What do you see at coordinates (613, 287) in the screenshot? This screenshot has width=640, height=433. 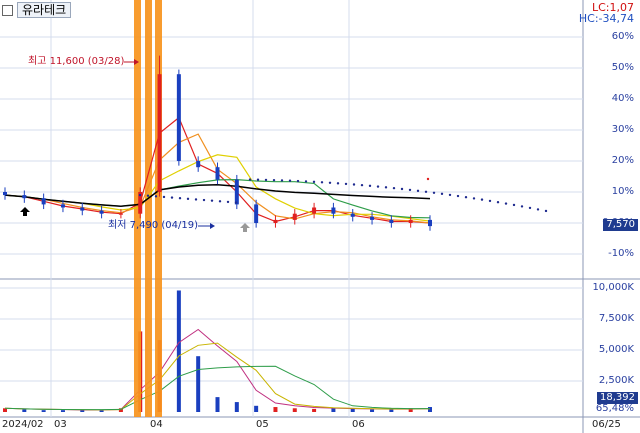 I see `volume-tick-label: 10,000K` at bounding box center [613, 287].